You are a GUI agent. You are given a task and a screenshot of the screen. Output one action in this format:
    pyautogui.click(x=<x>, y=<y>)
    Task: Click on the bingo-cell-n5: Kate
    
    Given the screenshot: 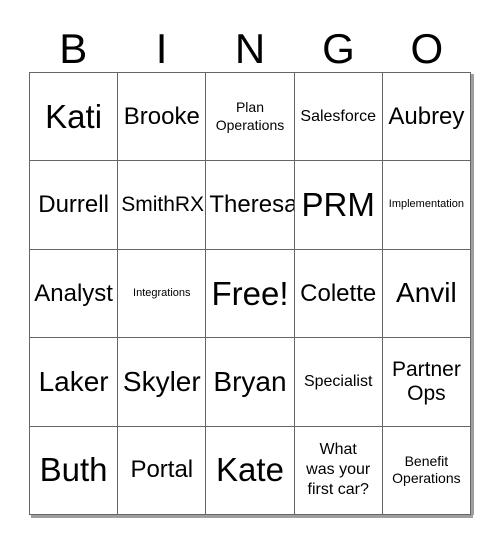 What is the action you would take?
    pyautogui.click(x=250, y=470)
    